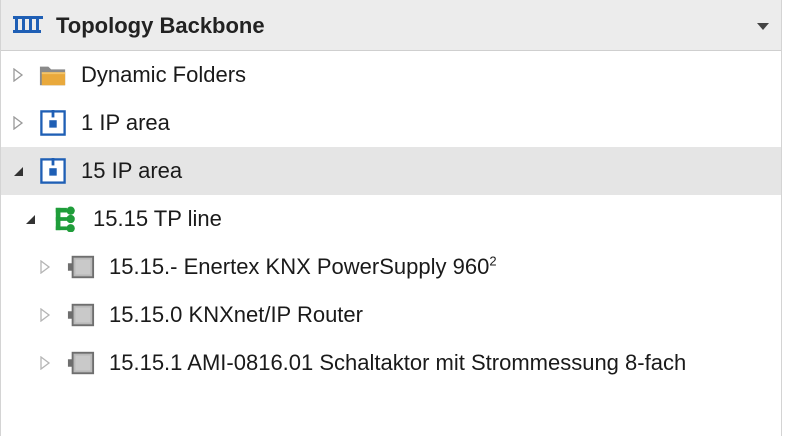 Image resolution: width=788 pixels, height=436 pixels. What do you see at coordinates (236, 314) in the screenshot?
I see `tree-item-label: 15.15.0 KNXnet/IP Router` at bounding box center [236, 314].